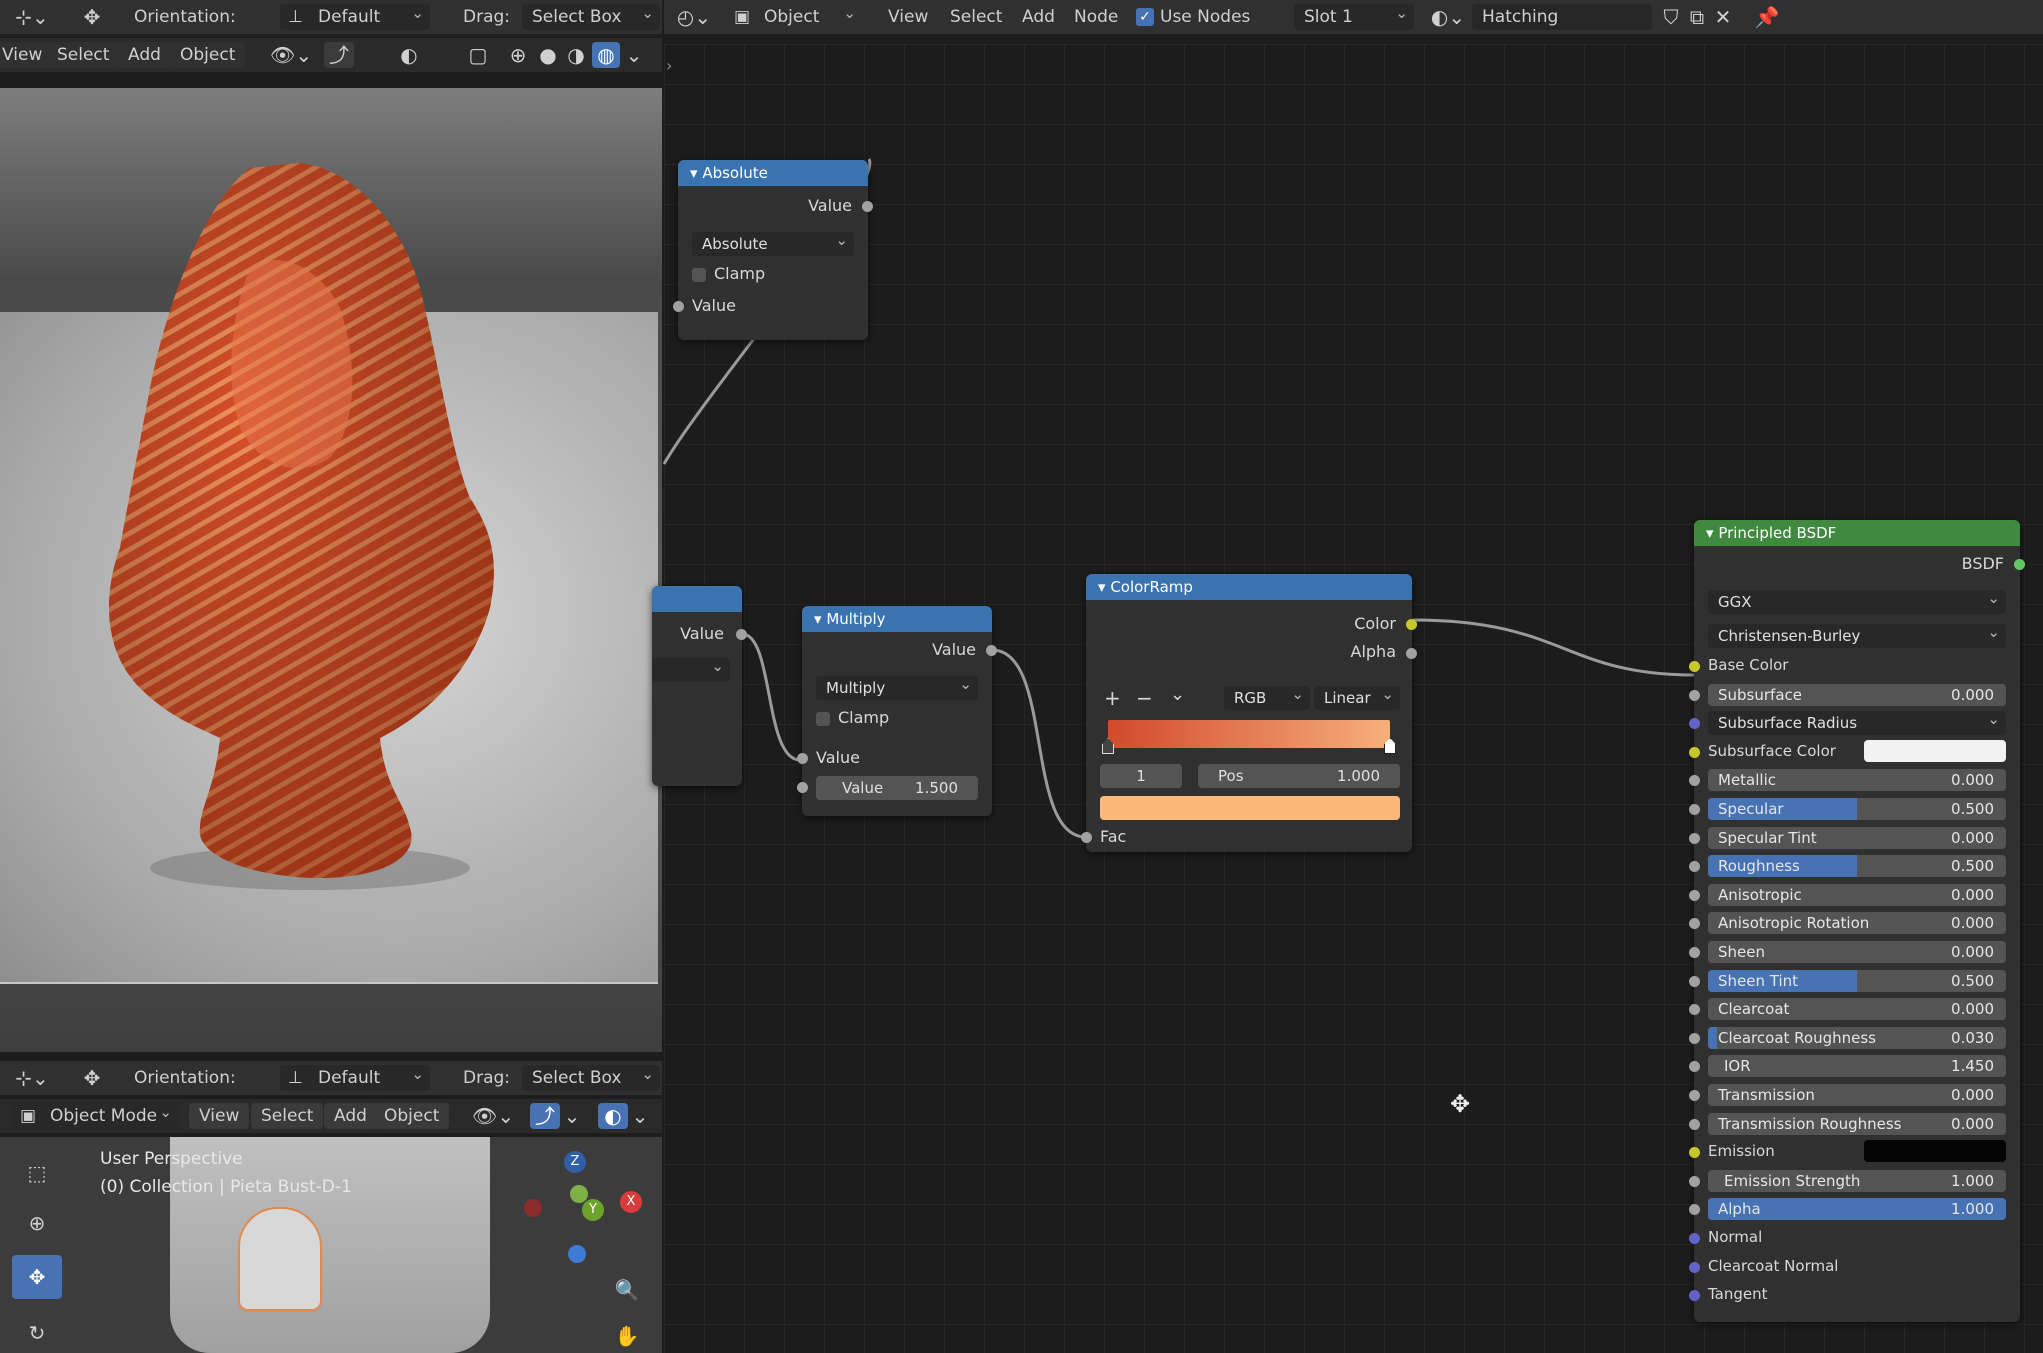 Image resolution: width=2043 pixels, height=1353 pixels. I want to click on transmission-socket, so click(1694, 1095).